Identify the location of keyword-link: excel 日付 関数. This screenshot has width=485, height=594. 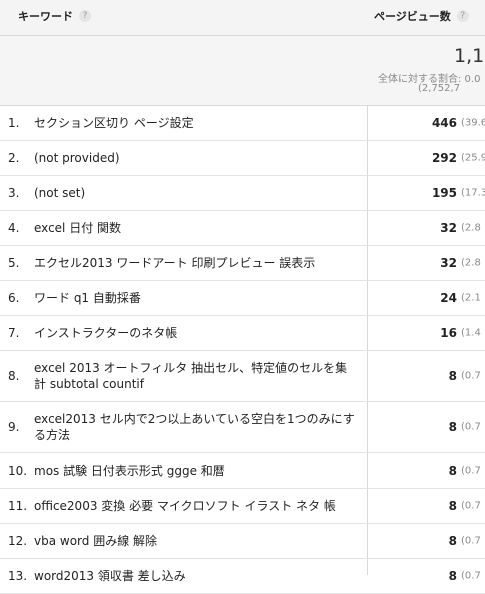
(196, 228).